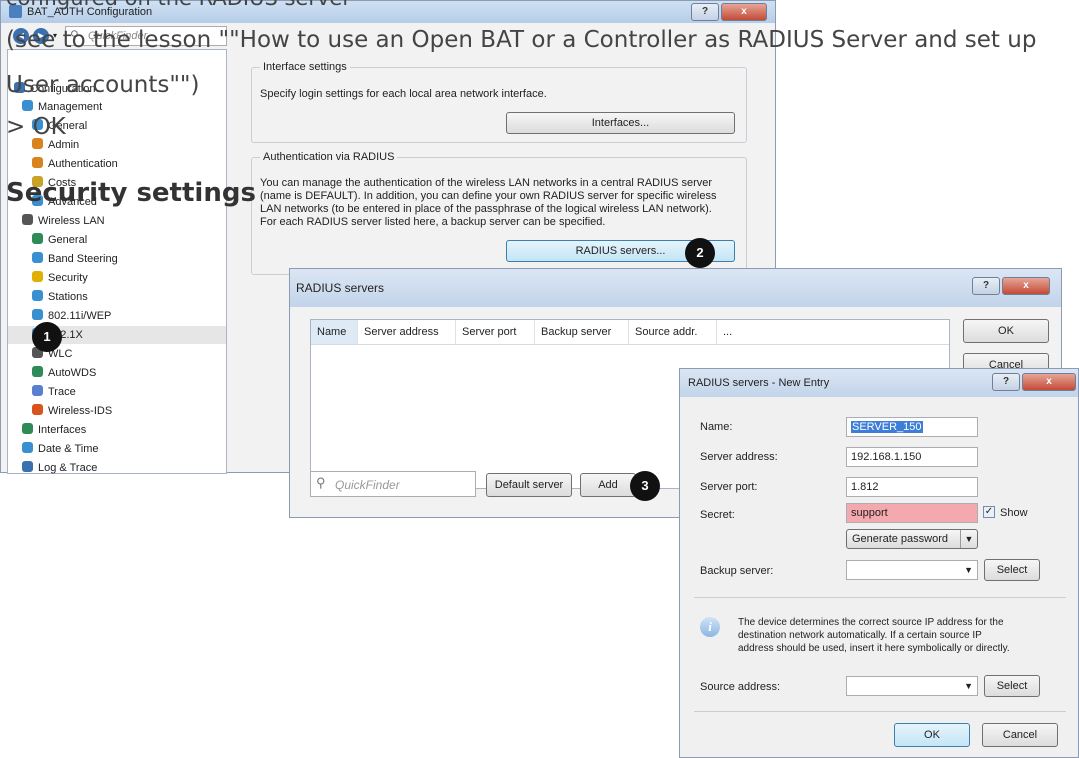 The width and height of the screenshot is (1079, 758). Describe the element at coordinates (37, 238) in the screenshot. I see `wlan-general-icon` at that location.